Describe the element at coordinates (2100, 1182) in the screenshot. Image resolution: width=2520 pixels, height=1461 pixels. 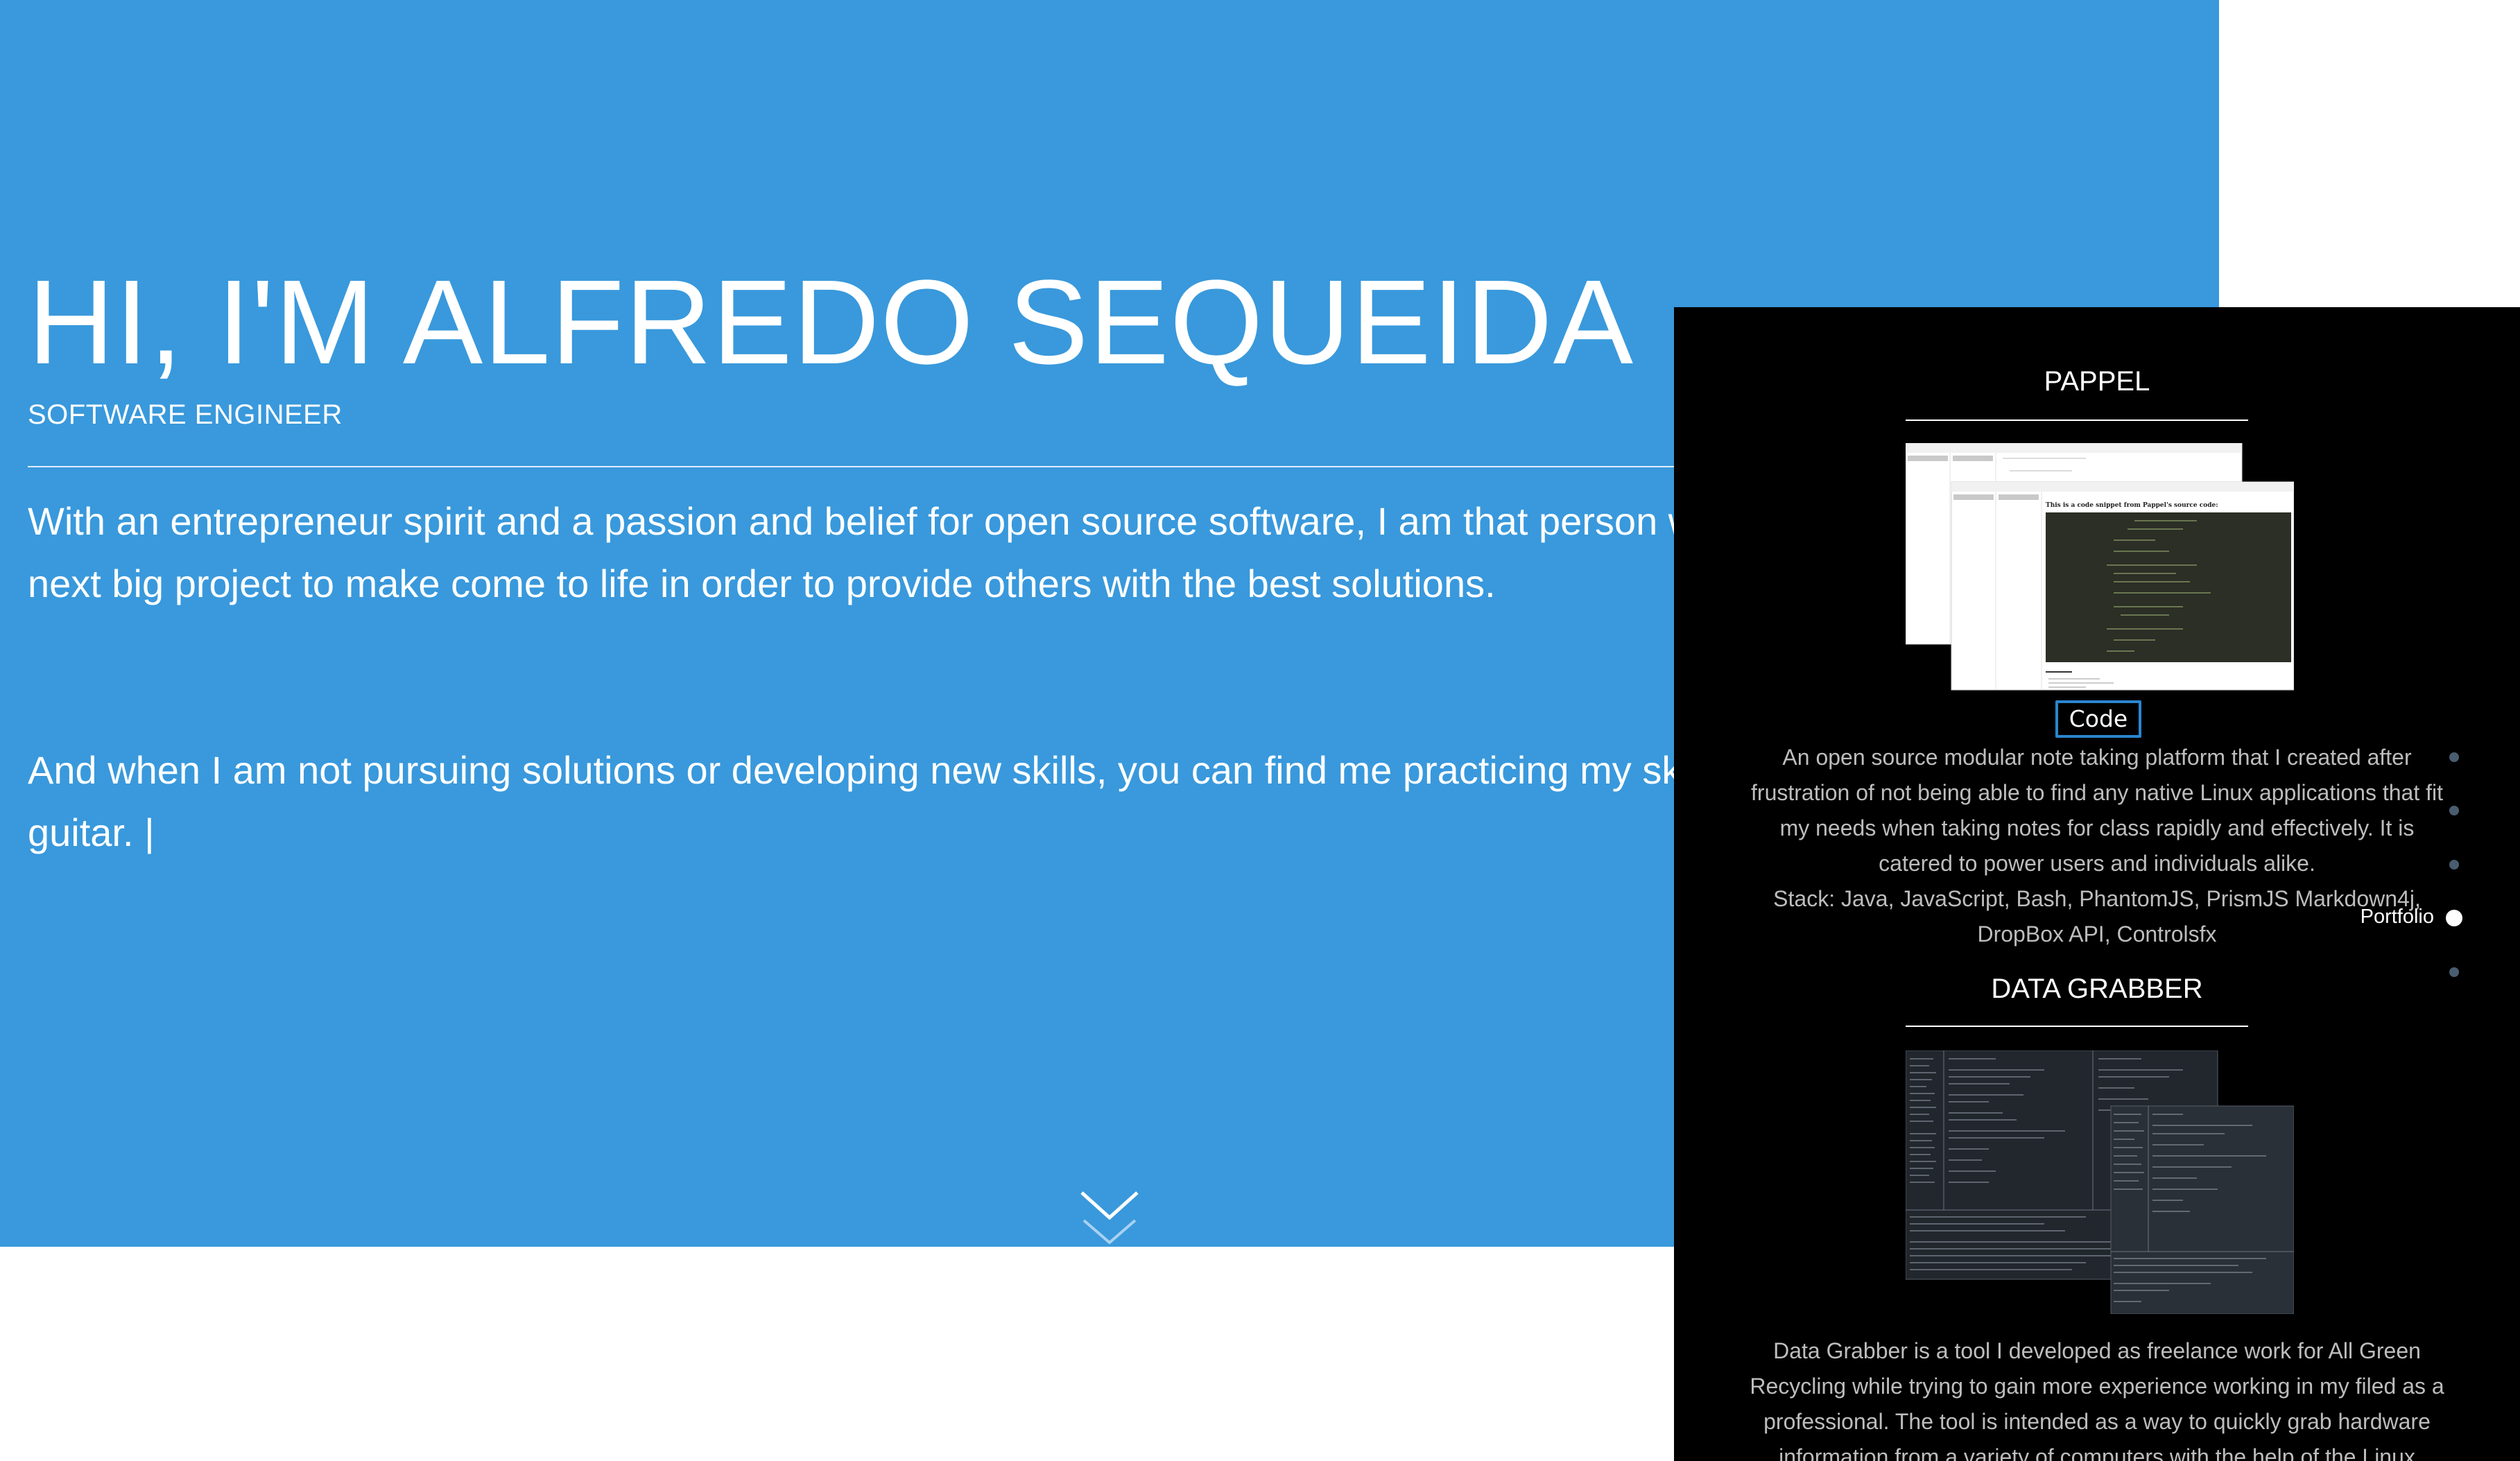
I see `project-screenshots` at that location.